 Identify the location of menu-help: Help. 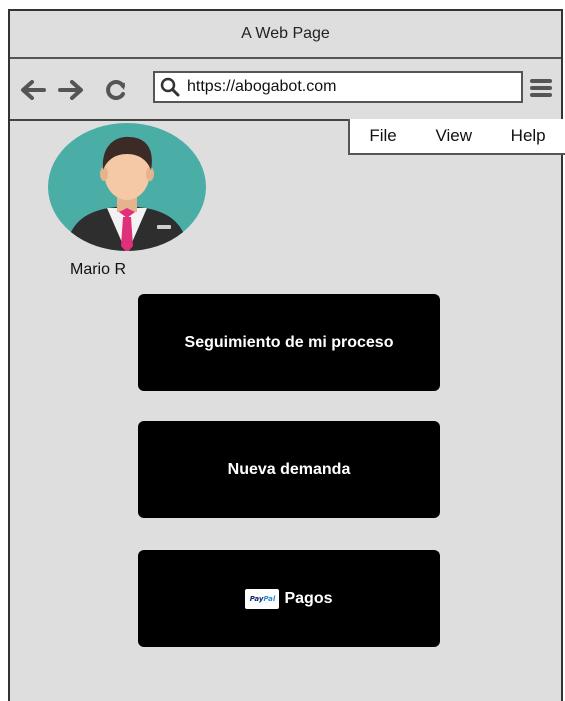
(528, 136).